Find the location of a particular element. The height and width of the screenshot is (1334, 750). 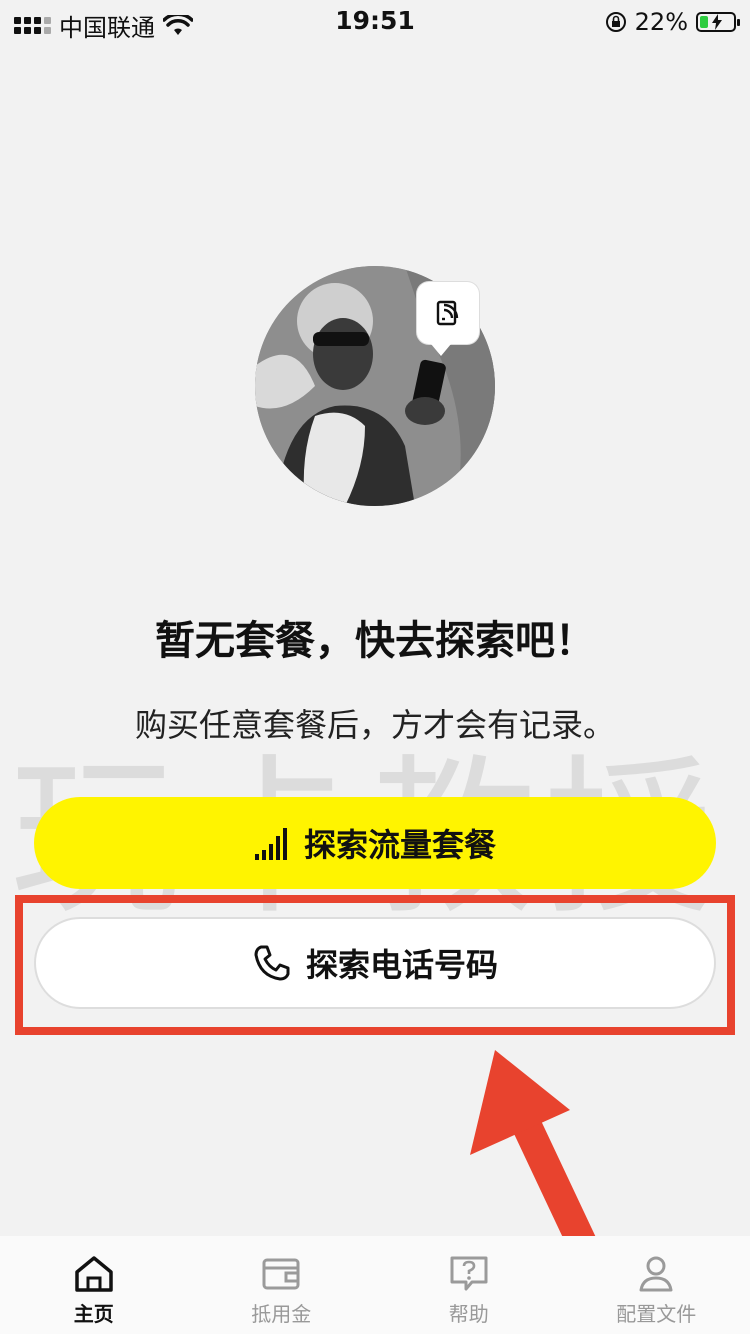

tab-bar: 主页 抵用金 帮助 配置文件 is located at coordinates (375, 1285).